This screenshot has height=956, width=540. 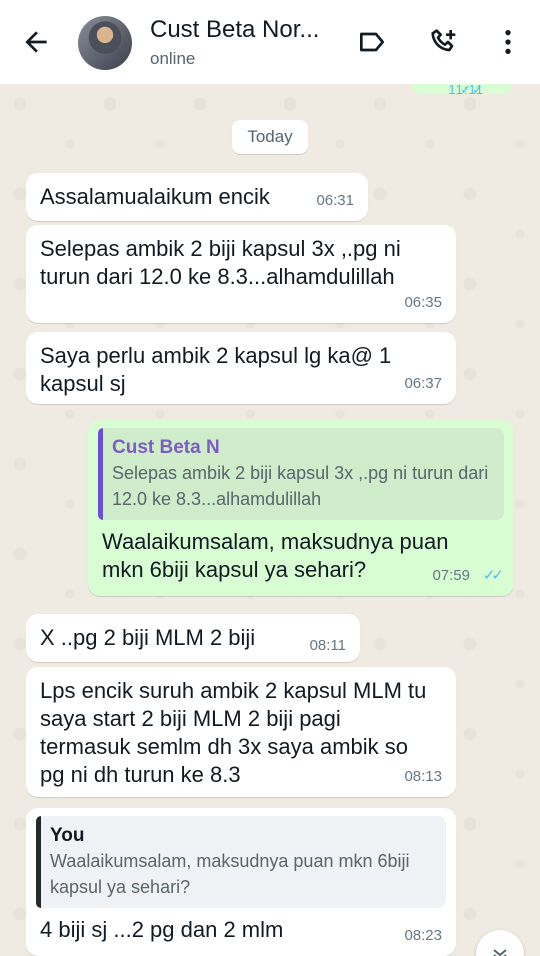 What do you see at coordinates (493, 575) in the screenshot?
I see `read-receipt-icon: ✓✓` at bounding box center [493, 575].